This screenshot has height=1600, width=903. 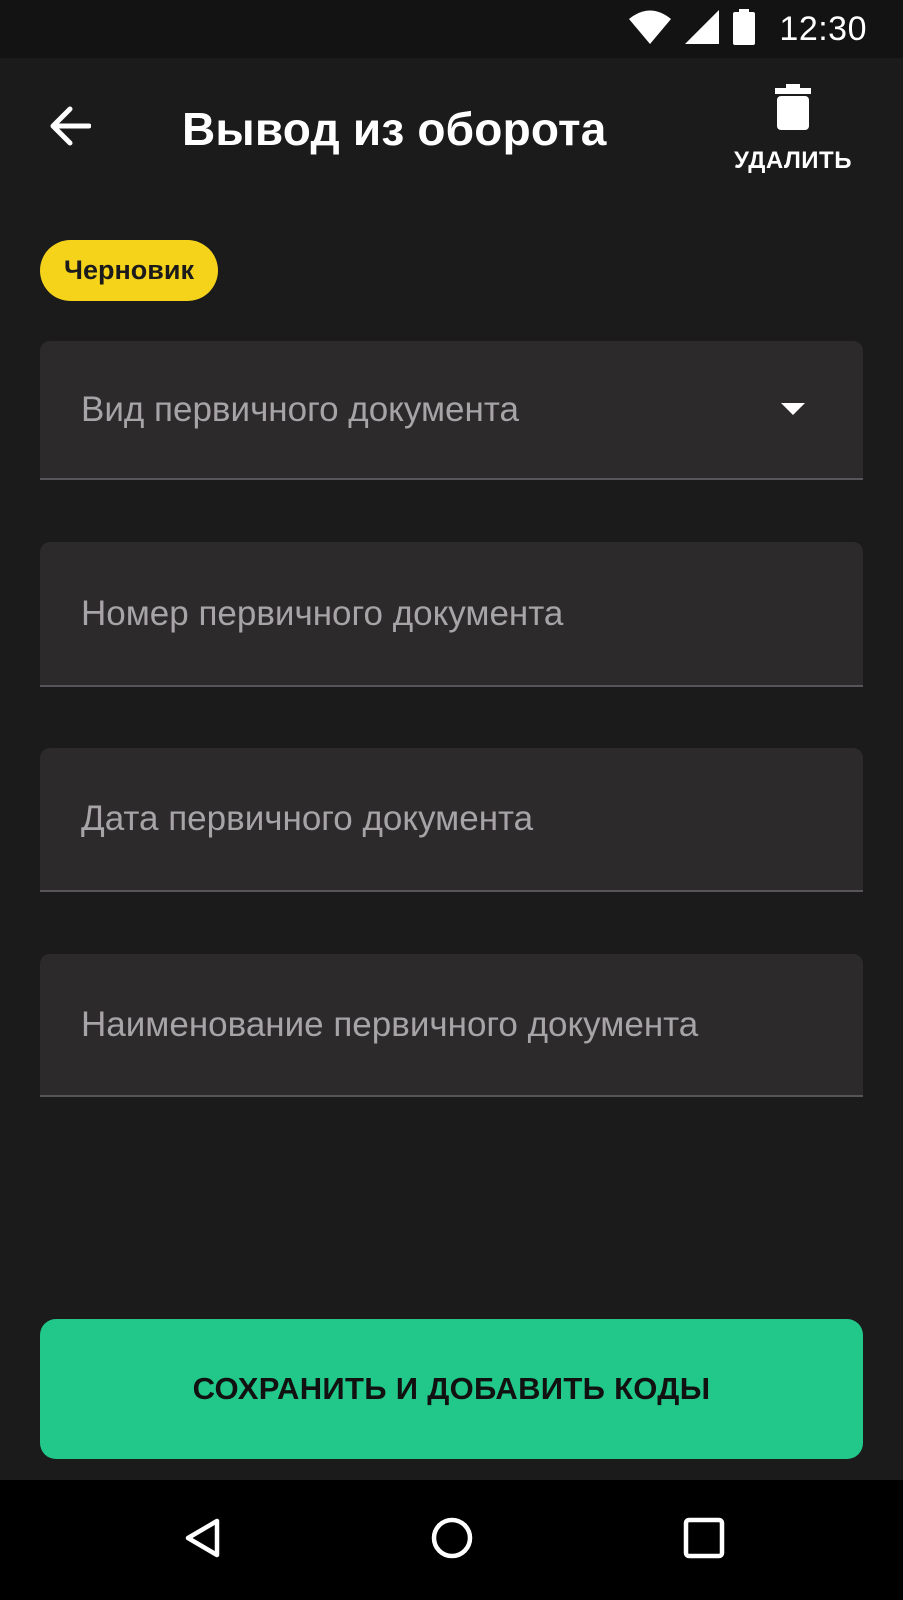 I want to click on nav-recents-button, so click(x=704, y=1540).